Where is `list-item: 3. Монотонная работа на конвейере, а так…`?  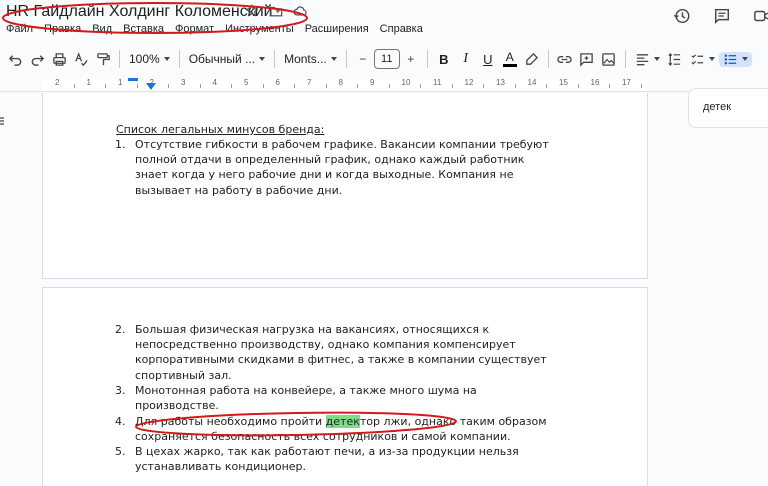 list-item: 3. Монотонная работа на конвейере, а так… is located at coordinates (340, 398).